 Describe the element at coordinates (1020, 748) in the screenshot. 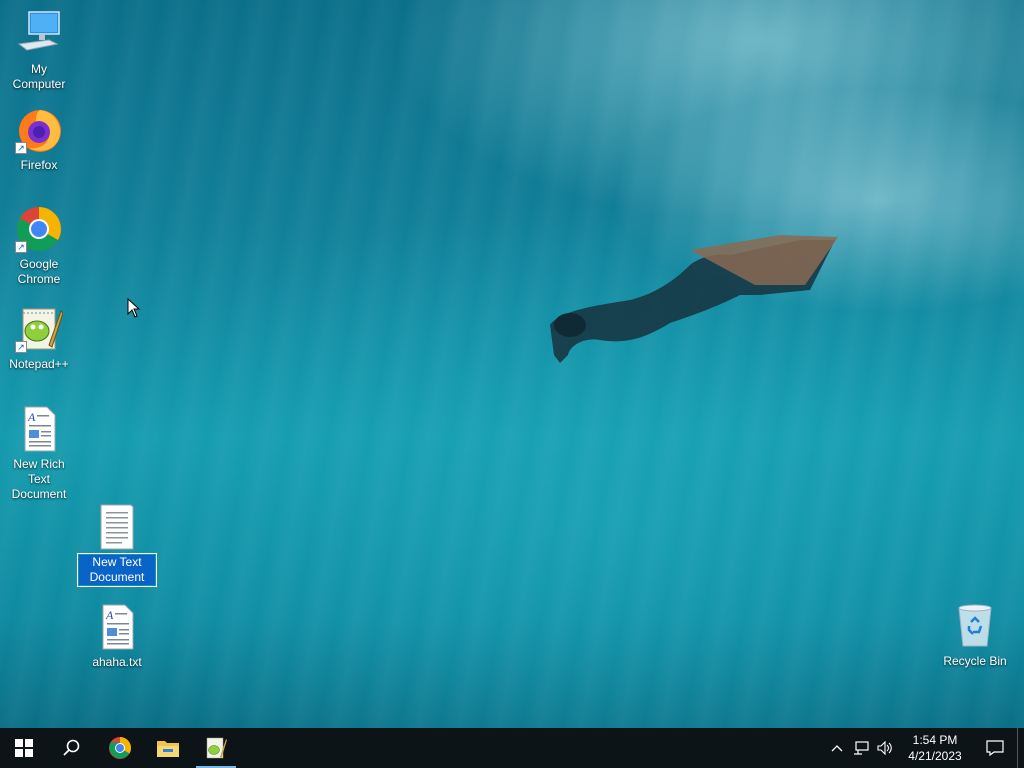

I see `show-desktop-button` at that location.